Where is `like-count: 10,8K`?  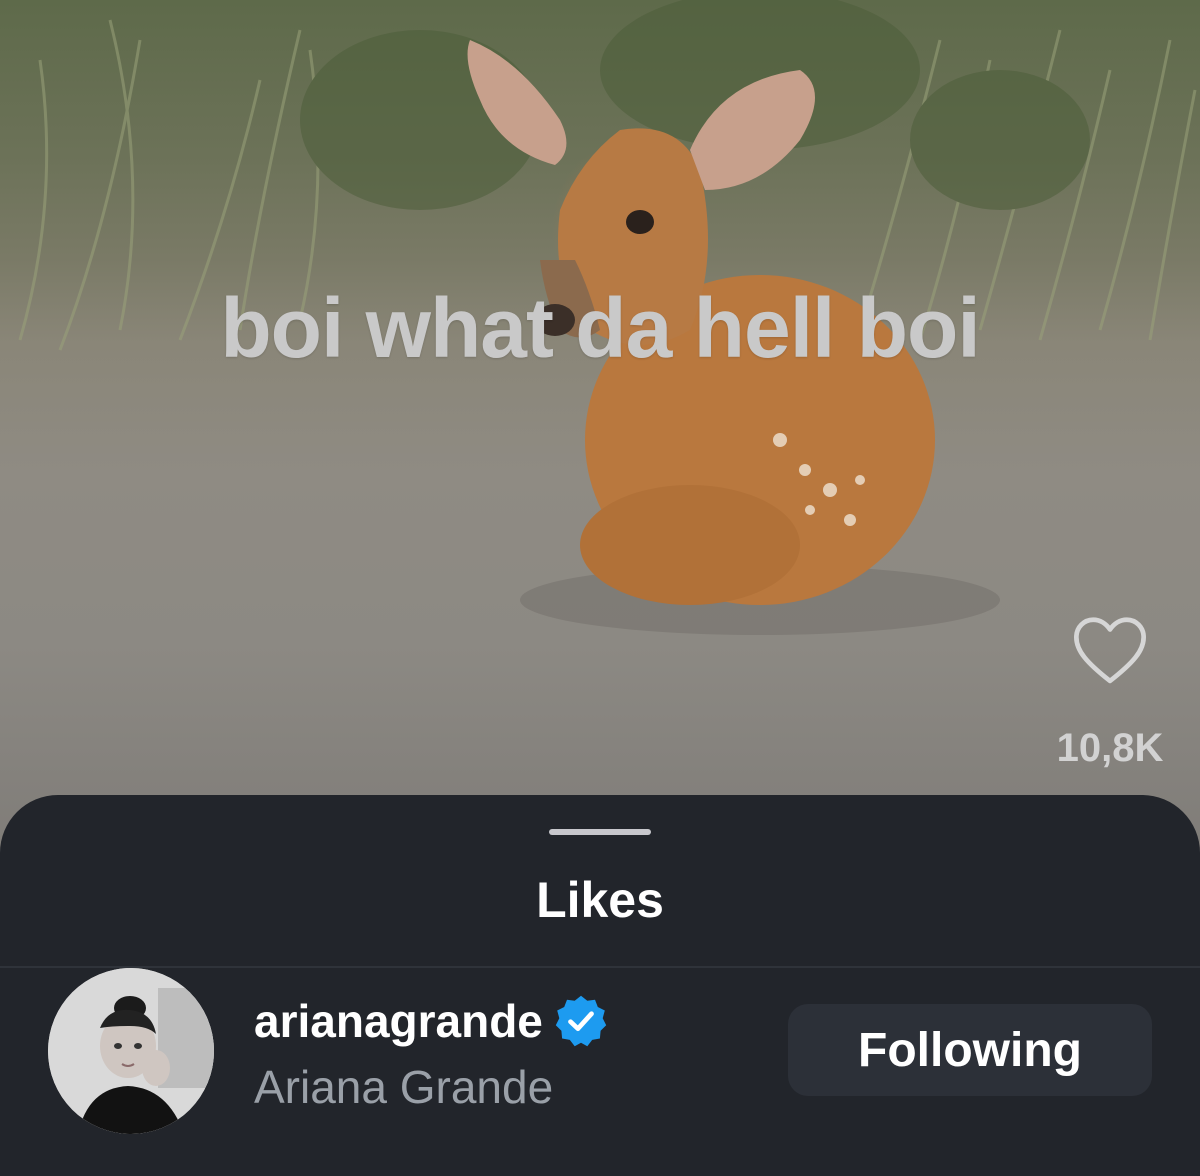
like-count: 10,8K is located at coordinates (1110, 748).